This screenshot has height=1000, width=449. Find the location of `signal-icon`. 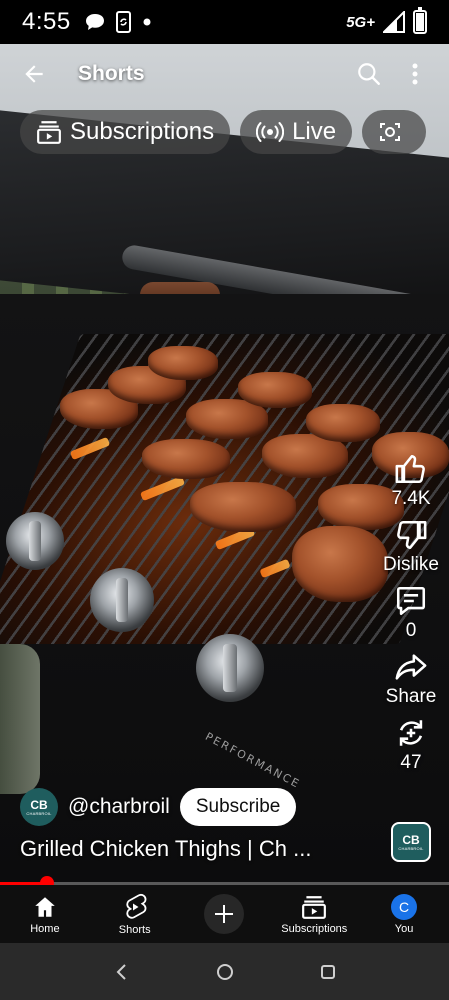

signal-icon is located at coordinates (394, 22).